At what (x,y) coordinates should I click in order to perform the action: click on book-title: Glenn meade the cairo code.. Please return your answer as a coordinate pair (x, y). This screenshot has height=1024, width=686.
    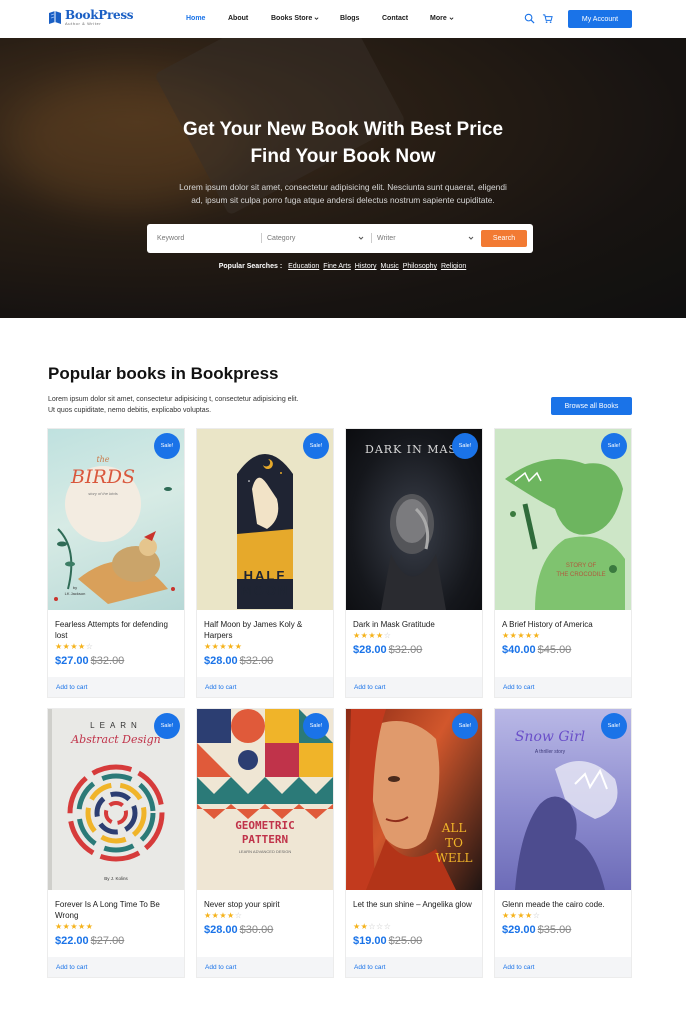
    Looking at the image, I should click on (564, 904).